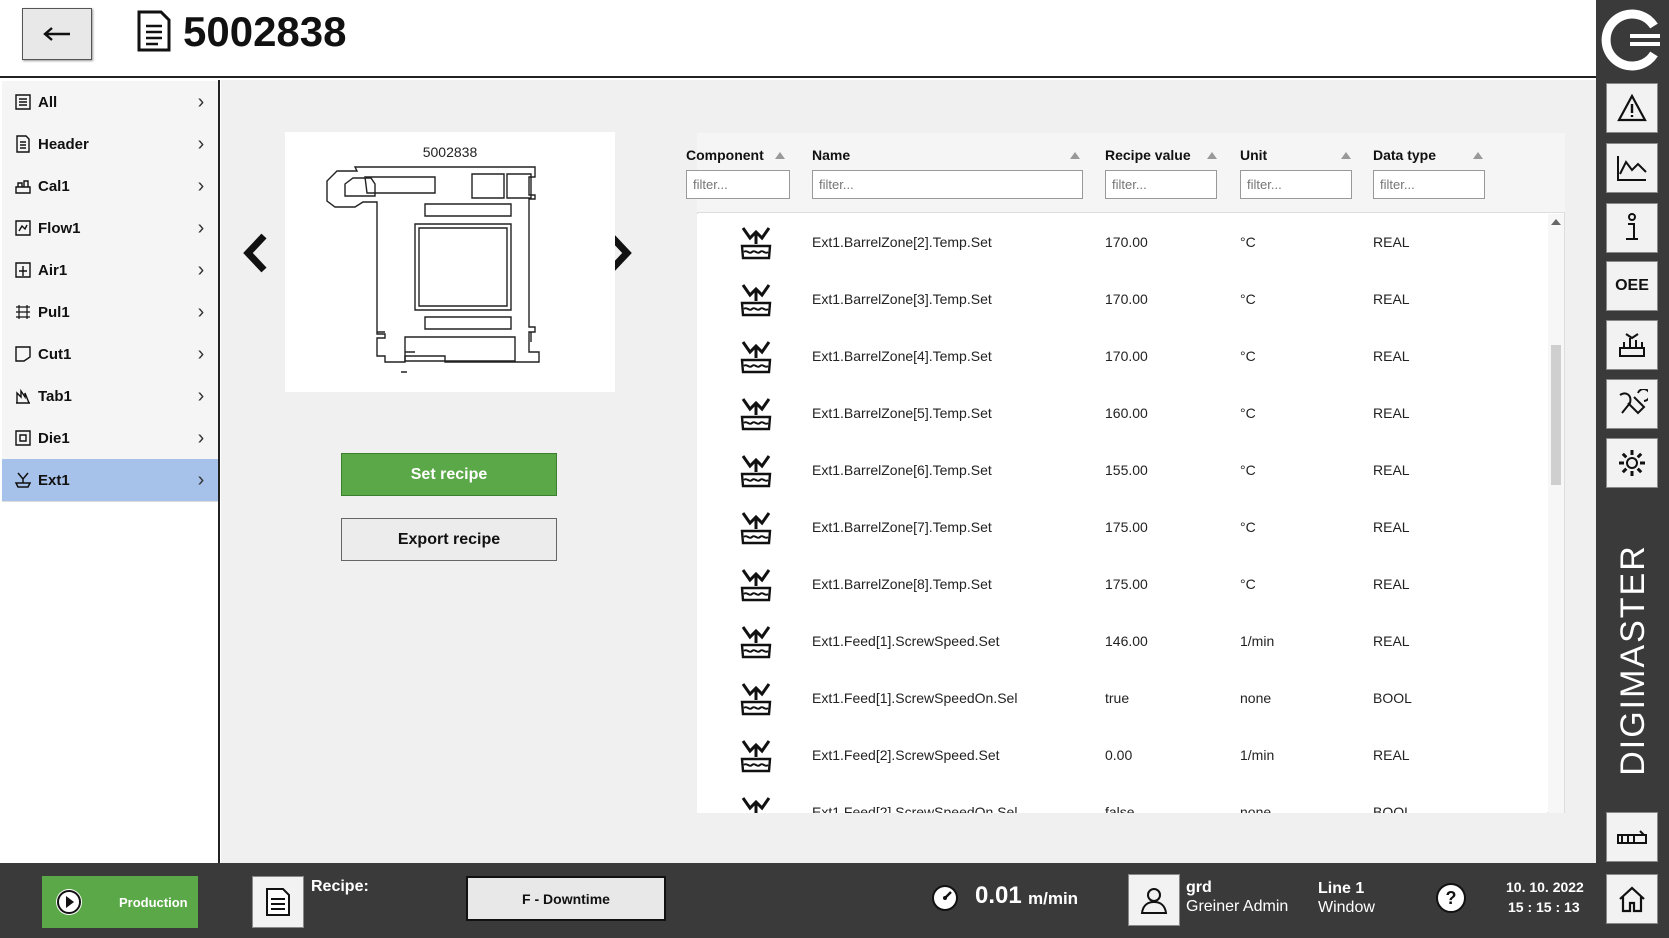 This screenshot has height=938, width=1669. I want to click on production-status-button: Production, so click(120, 902).